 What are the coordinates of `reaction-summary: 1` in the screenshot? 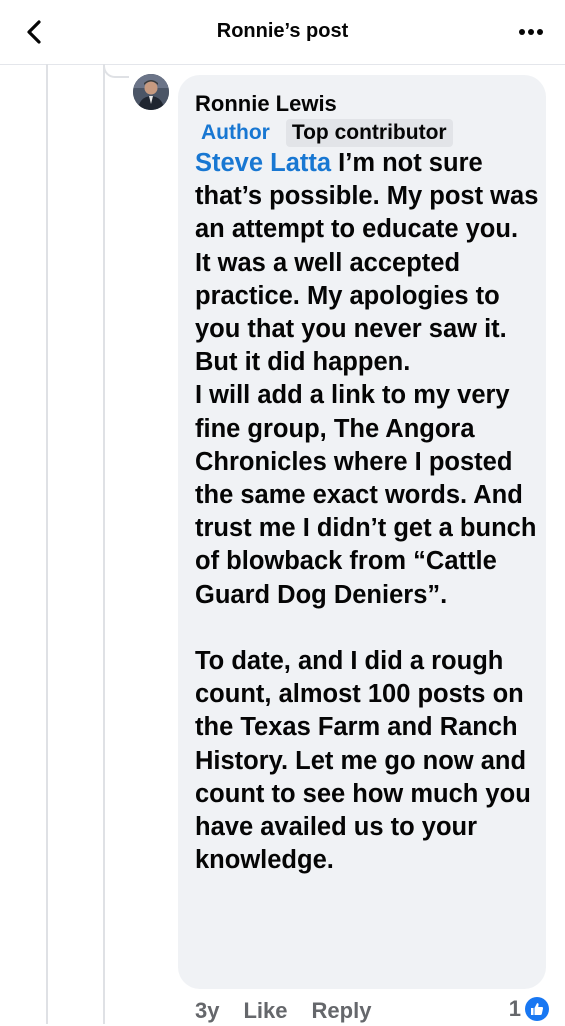 It's located at (529, 1009).